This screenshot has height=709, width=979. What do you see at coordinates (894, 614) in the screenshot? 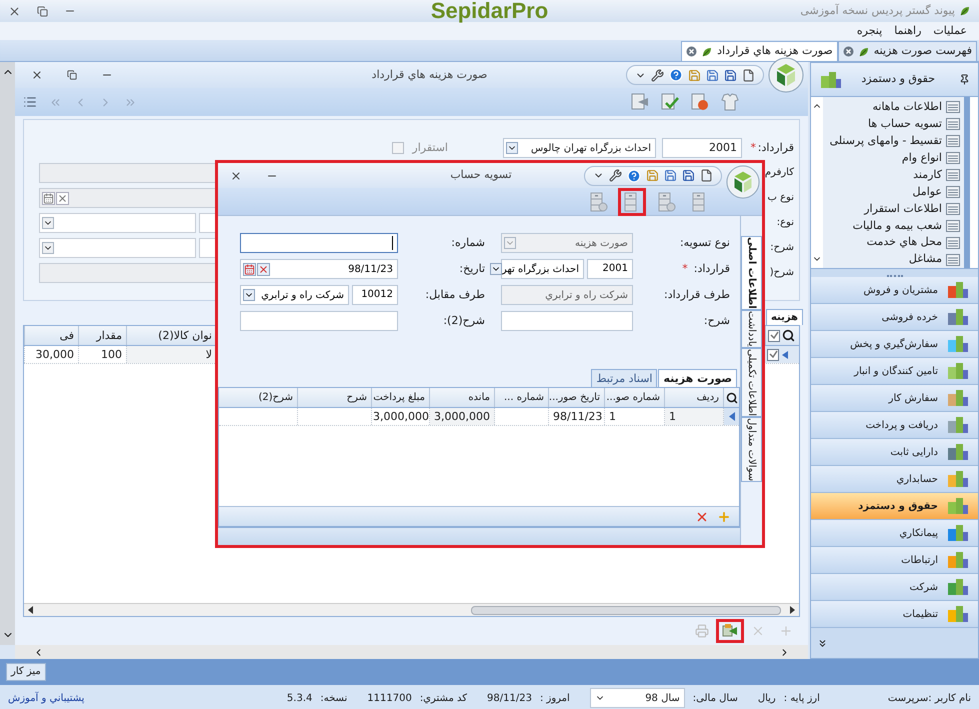
I see `module-button: تنظیمات` at bounding box center [894, 614].